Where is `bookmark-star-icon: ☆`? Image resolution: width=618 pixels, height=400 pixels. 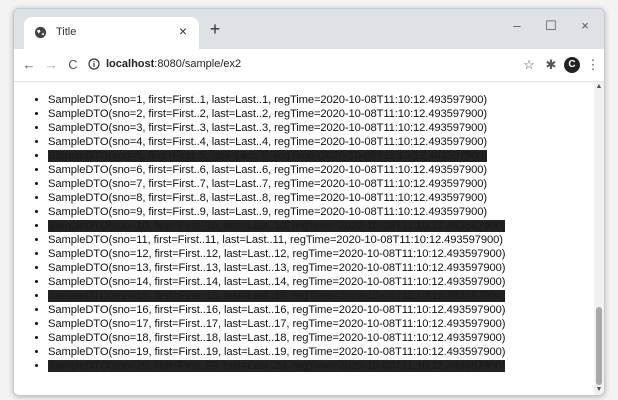
bookmark-star-icon: ☆ is located at coordinates (529, 65).